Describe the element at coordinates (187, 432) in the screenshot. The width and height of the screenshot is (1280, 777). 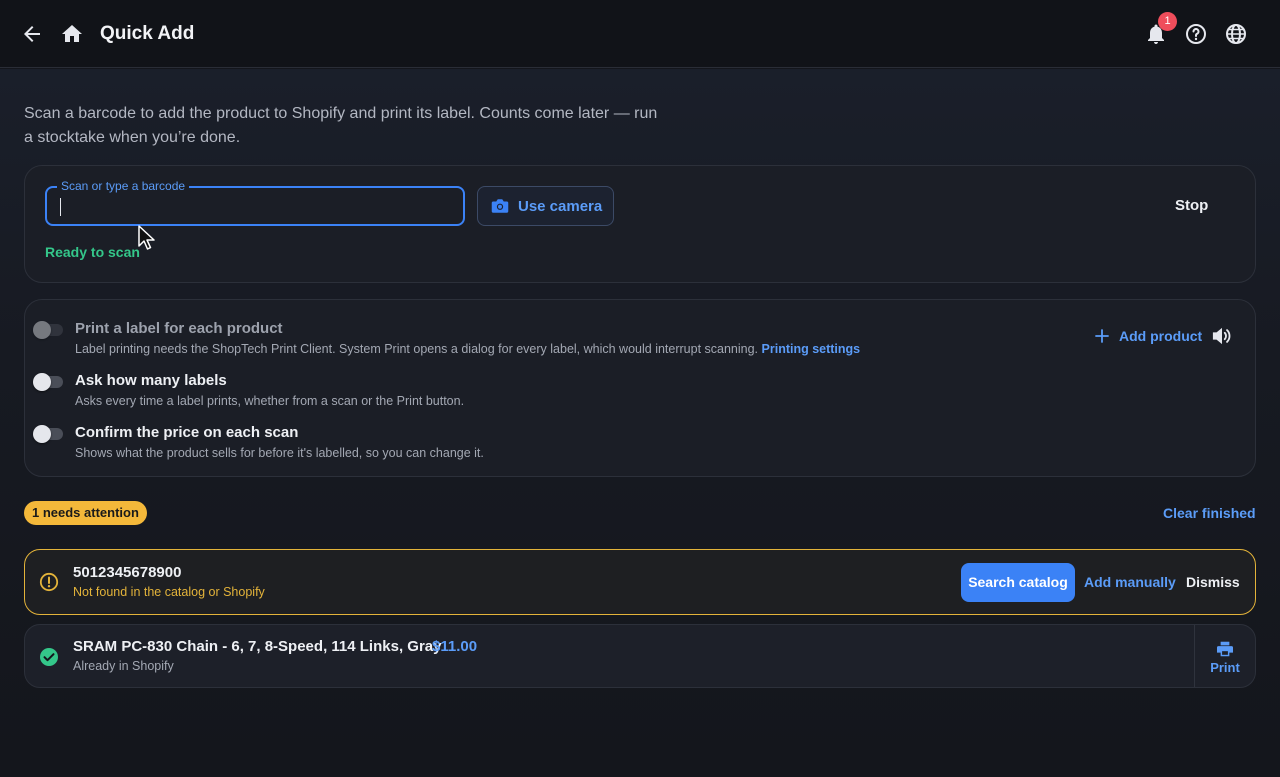
I see `confirm-price-title: Confirm the price on each scan` at that location.